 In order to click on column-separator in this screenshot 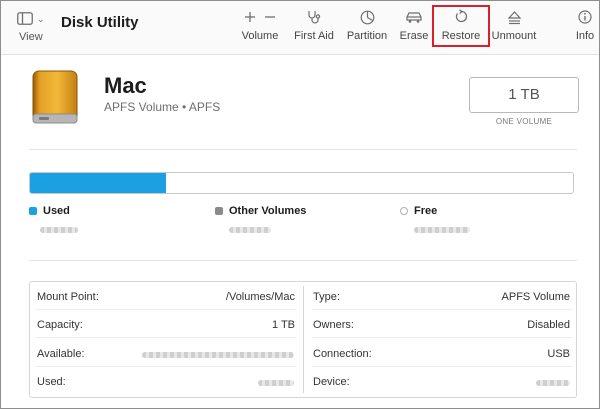, I will do `click(303, 339)`.